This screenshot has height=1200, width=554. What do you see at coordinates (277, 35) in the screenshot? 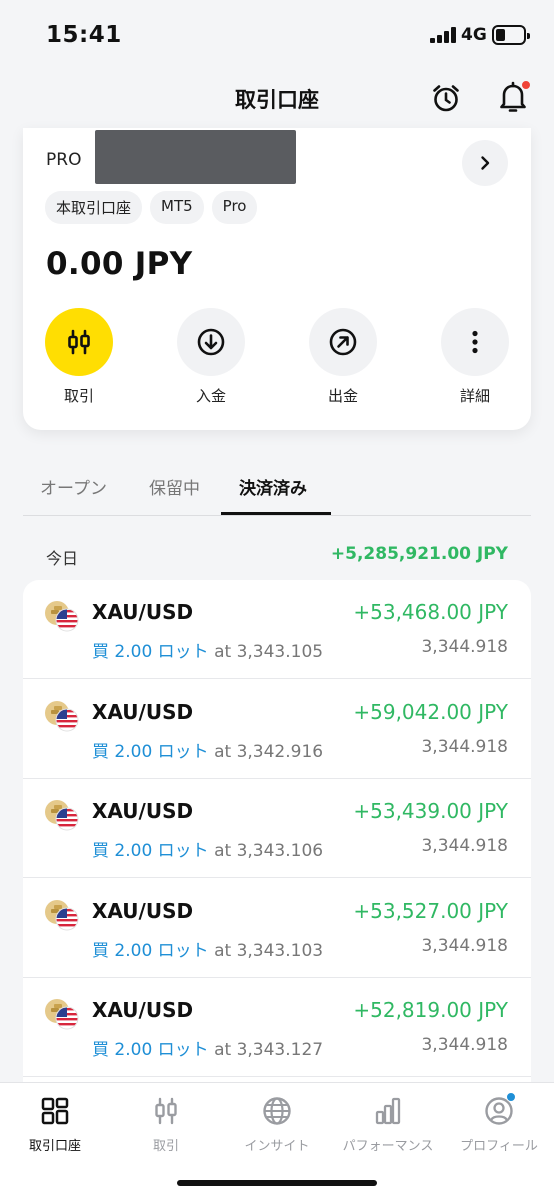
I see `status-bar: 15:41 4G` at bounding box center [277, 35].